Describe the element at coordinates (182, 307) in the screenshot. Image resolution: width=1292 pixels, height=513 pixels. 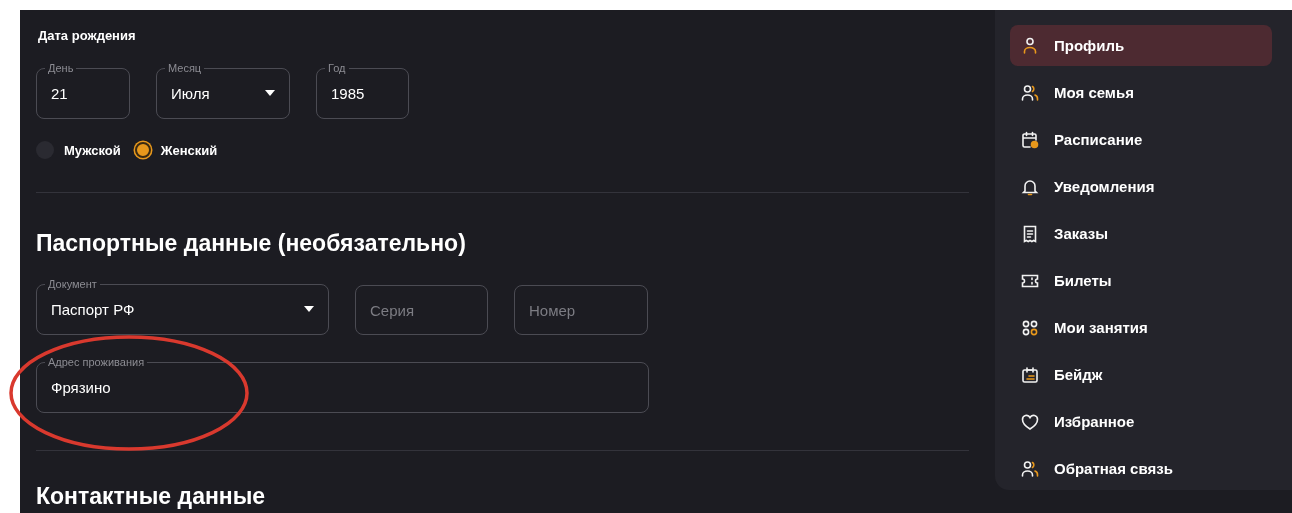
I see `select-field: Документ Паспорт РФ` at that location.